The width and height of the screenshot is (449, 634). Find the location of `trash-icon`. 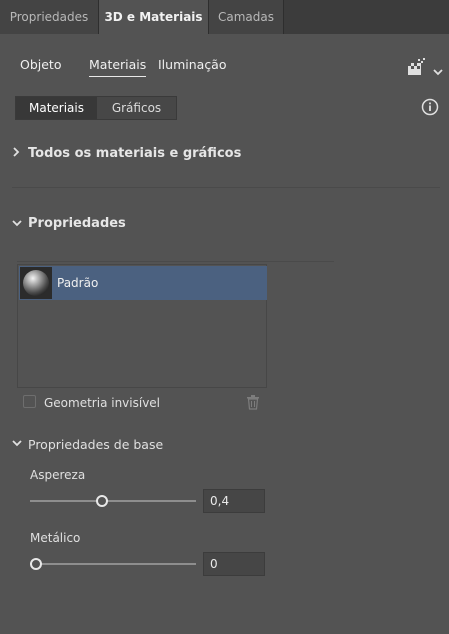

trash-icon is located at coordinates (253, 402).